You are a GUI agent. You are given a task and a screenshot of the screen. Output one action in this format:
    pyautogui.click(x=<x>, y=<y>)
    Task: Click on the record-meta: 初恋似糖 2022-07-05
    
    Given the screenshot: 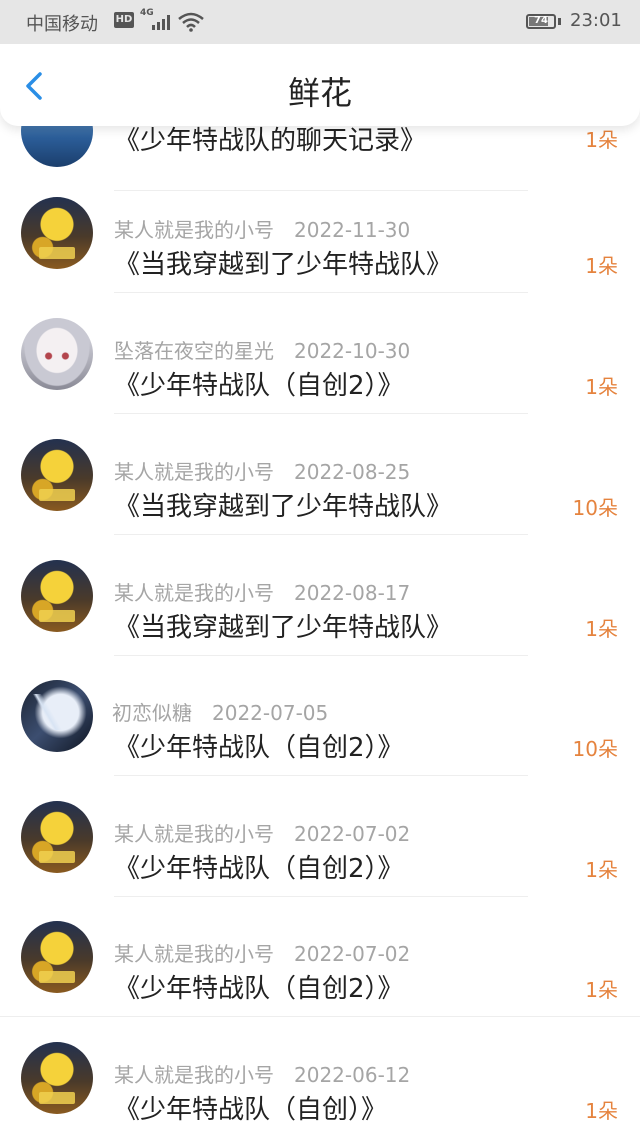 What is the action you would take?
    pyautogui.click(x=220, y=711)
    